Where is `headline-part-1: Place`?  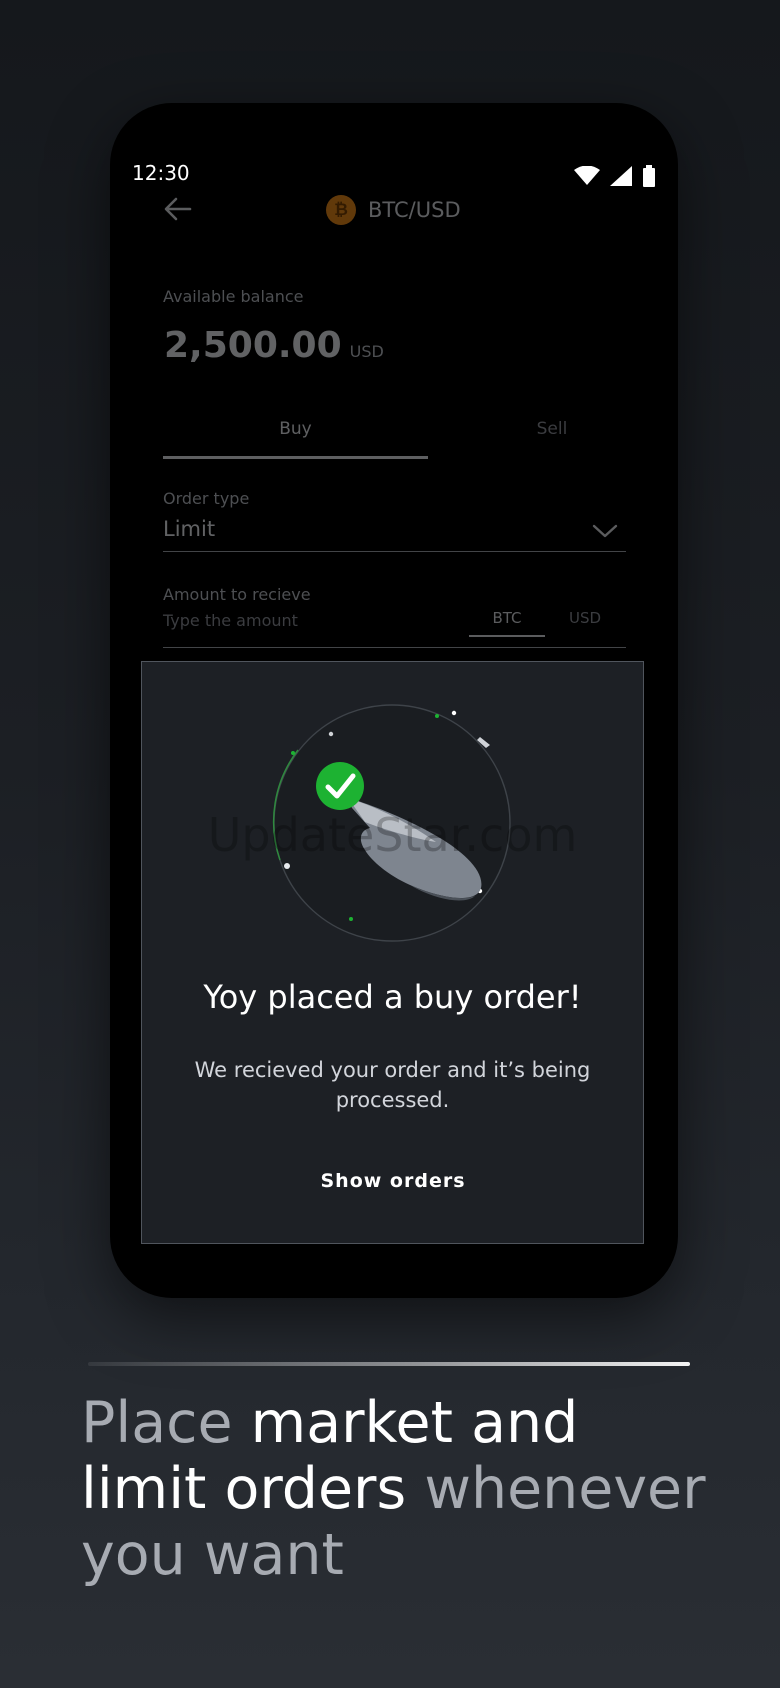 headline-part-1: Place is located at coordinates (166, 1423).